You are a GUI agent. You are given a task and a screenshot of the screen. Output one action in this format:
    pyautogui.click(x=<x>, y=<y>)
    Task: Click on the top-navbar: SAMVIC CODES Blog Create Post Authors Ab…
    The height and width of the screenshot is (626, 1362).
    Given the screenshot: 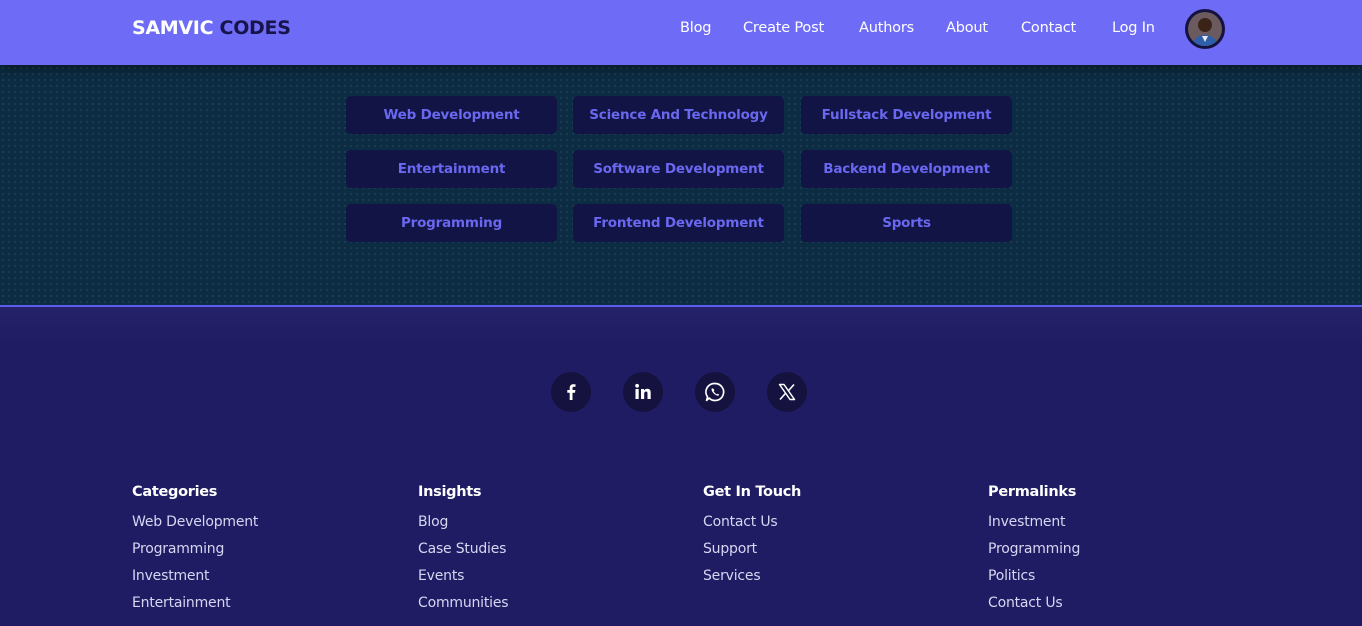 What is the action you would take?
    pyautogui.click(x=681, y=32)
    